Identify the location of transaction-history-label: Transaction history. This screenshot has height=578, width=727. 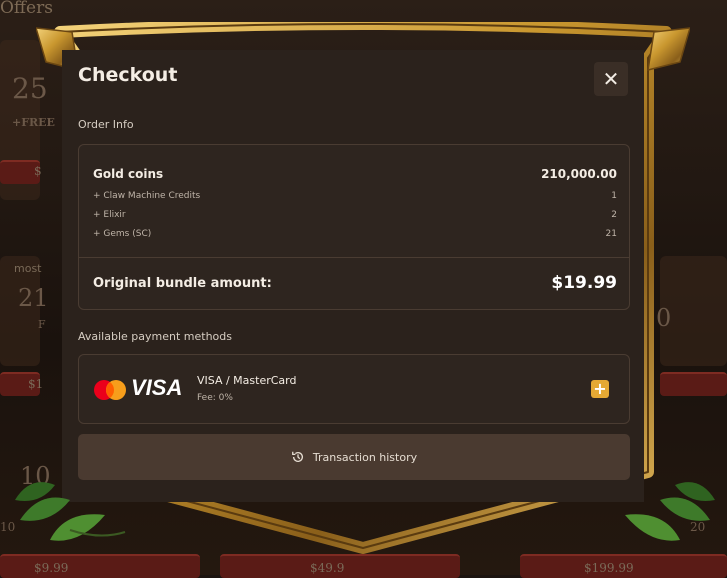
(365, 457).